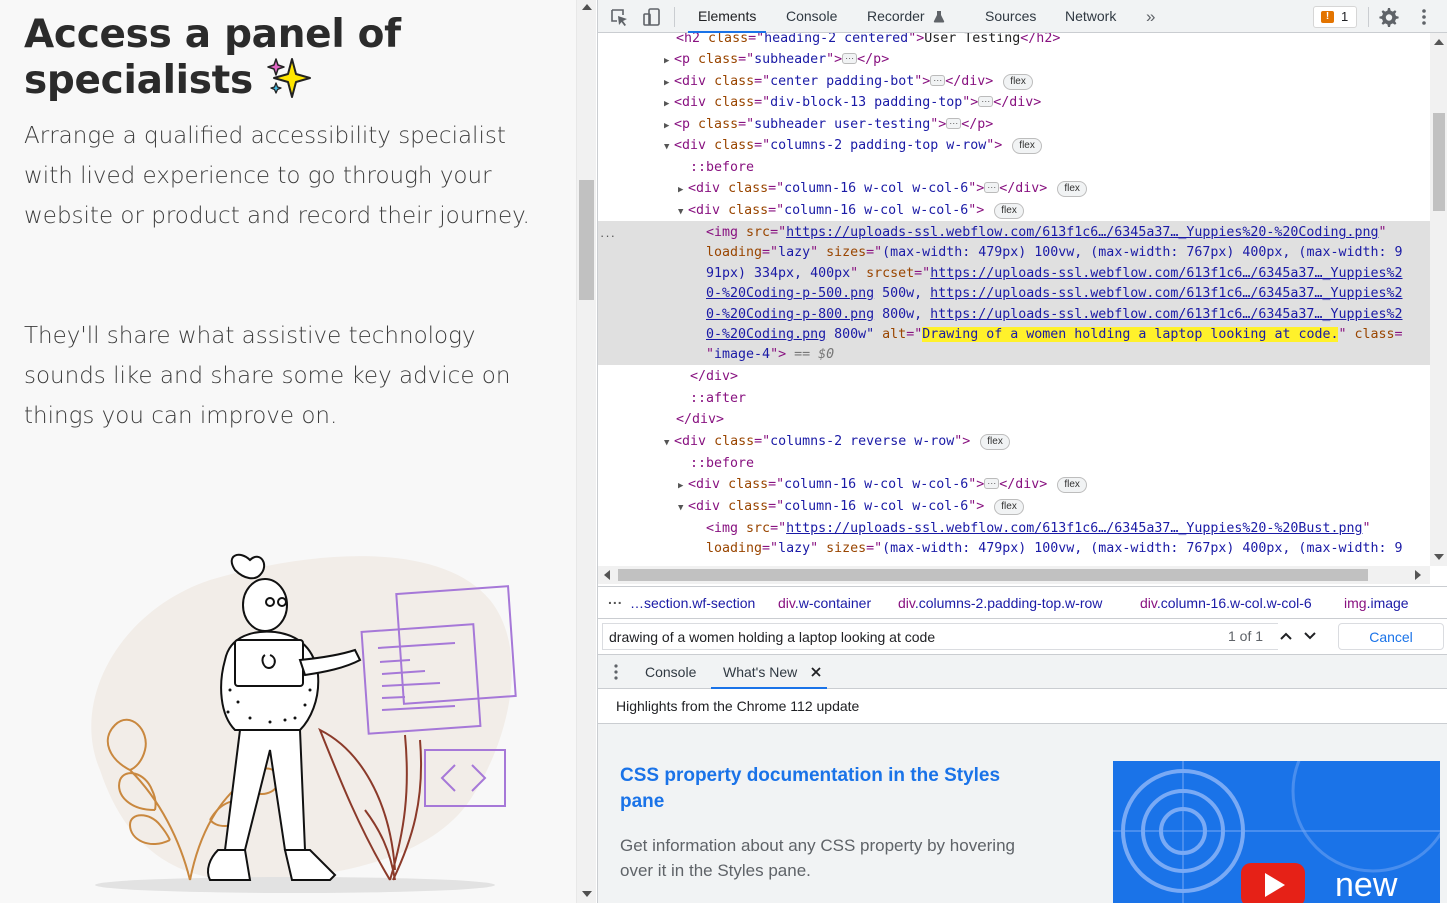  I want to click on issues-counter-button: ! 1, so click(1335, 17).